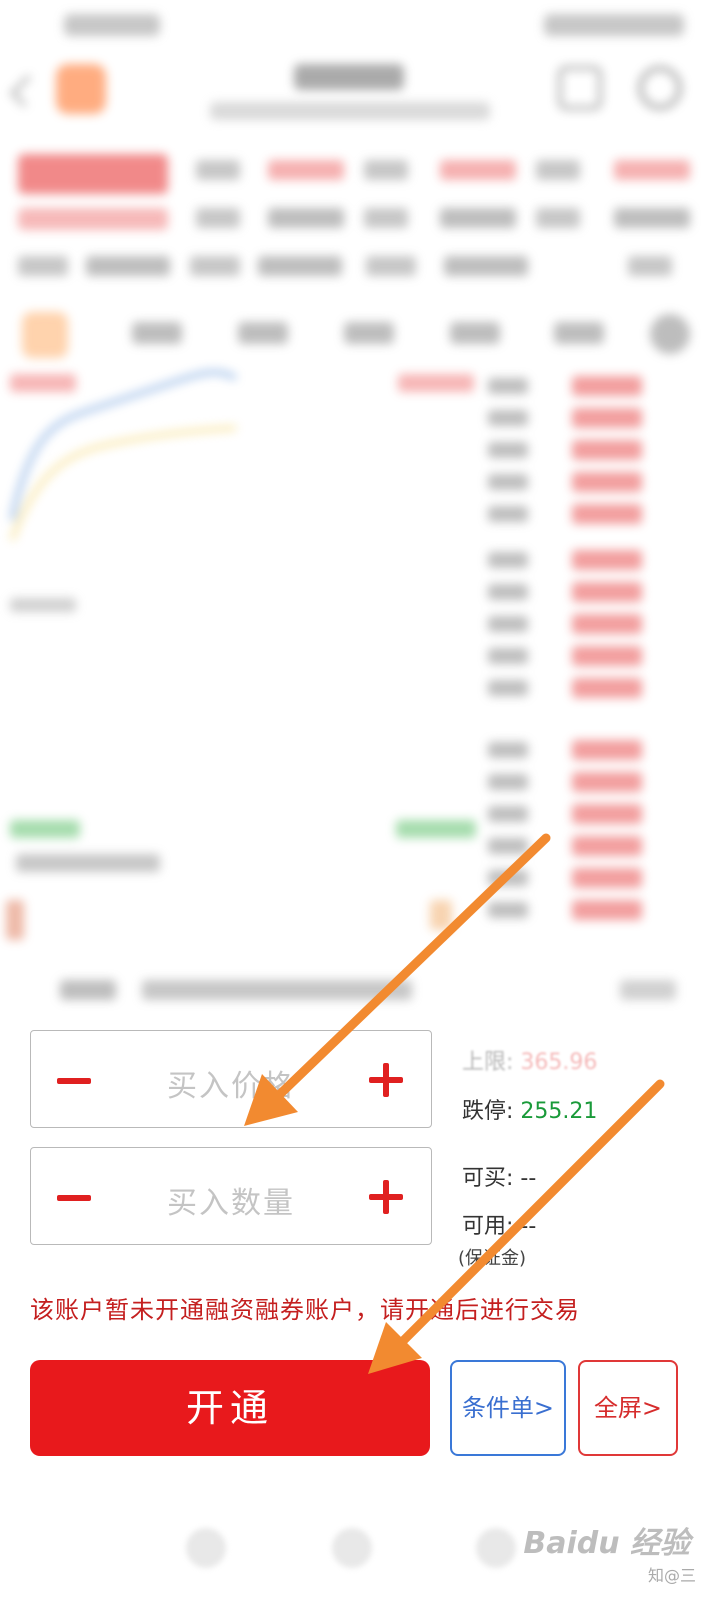 Image resolution: width=720 pixels, height=1600 pixels. I want to click on limit-up-label: 上限:, so click(488, 1062).